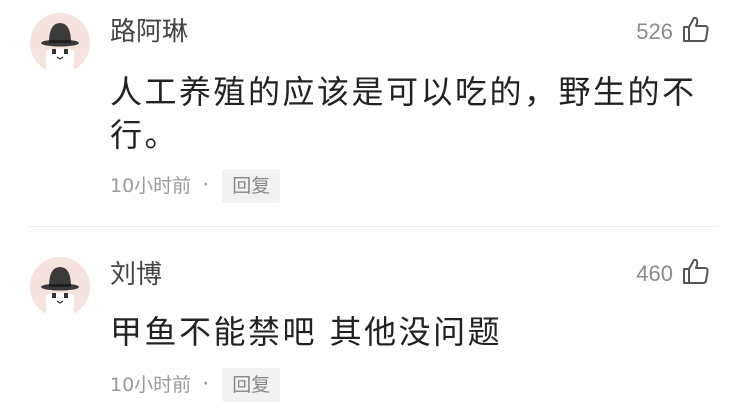  Describe the element at coordinates (654, 31) in the screenshot. I see `like-count: 526` at that location.